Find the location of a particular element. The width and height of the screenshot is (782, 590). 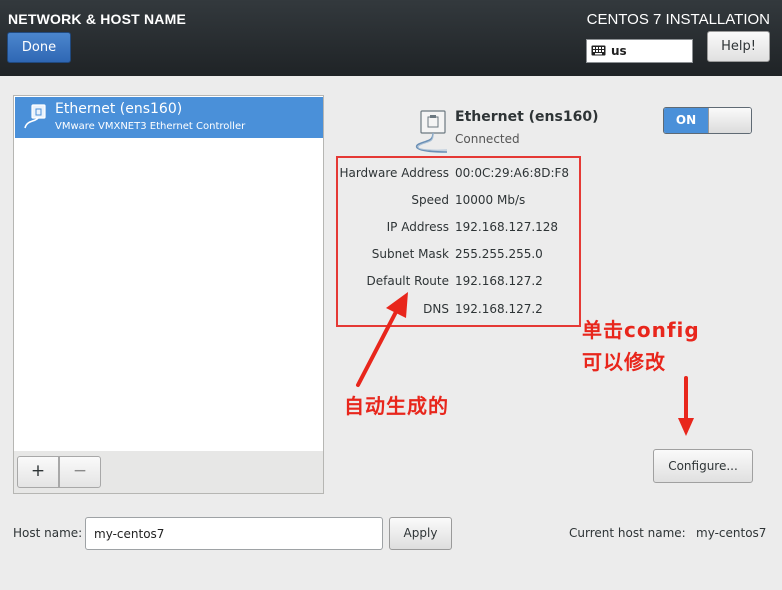

add-device-button: + is located at coordinates (38, 472).